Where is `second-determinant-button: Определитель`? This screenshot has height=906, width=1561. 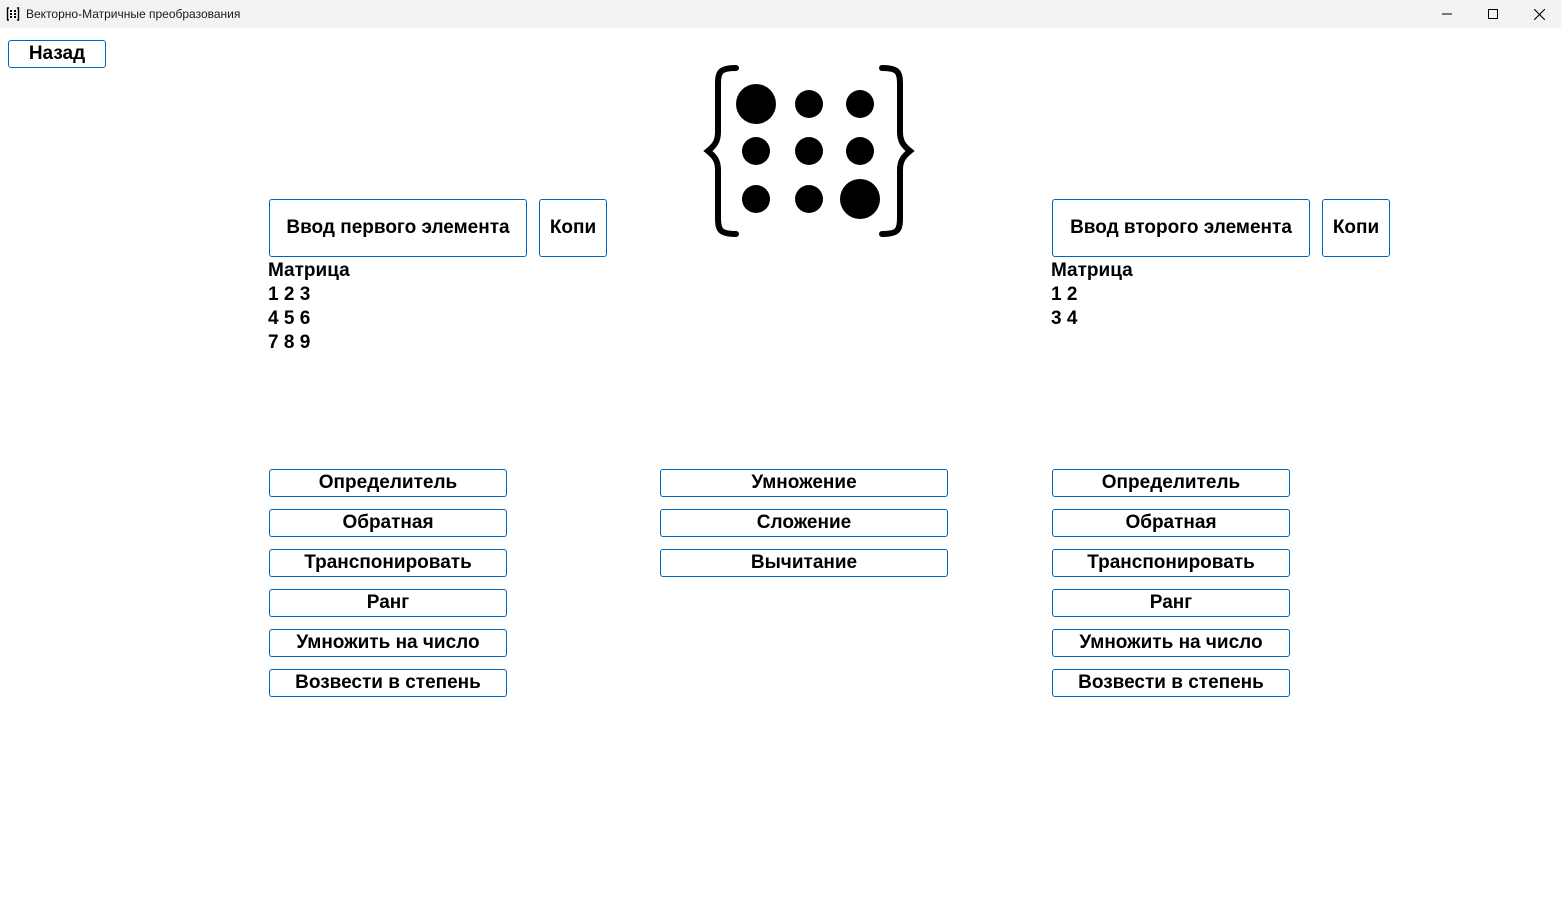 second-determinant-button: Определитель is located at coordinates (1171, 483).